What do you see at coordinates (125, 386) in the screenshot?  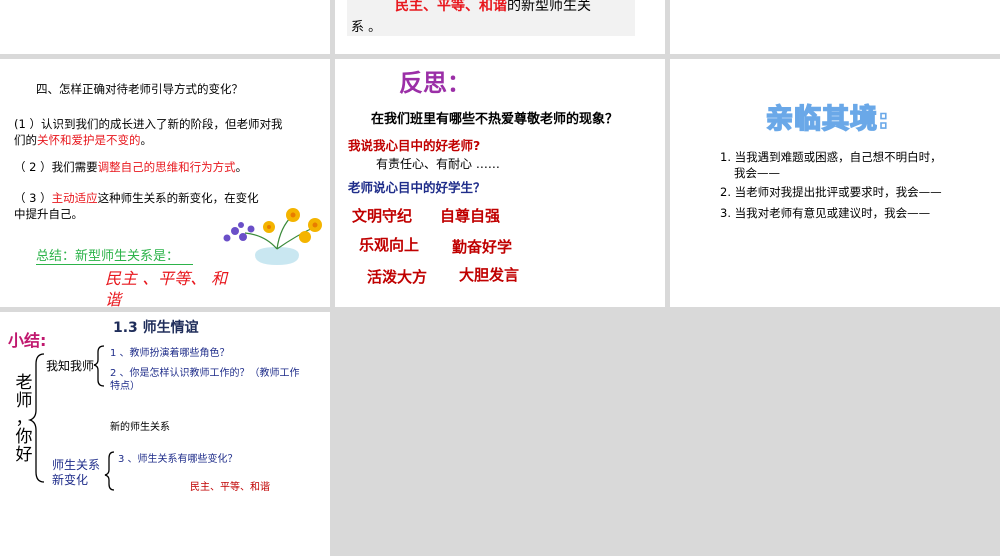 I see `item-2b: 特点）` at bounding box center [125, 386].